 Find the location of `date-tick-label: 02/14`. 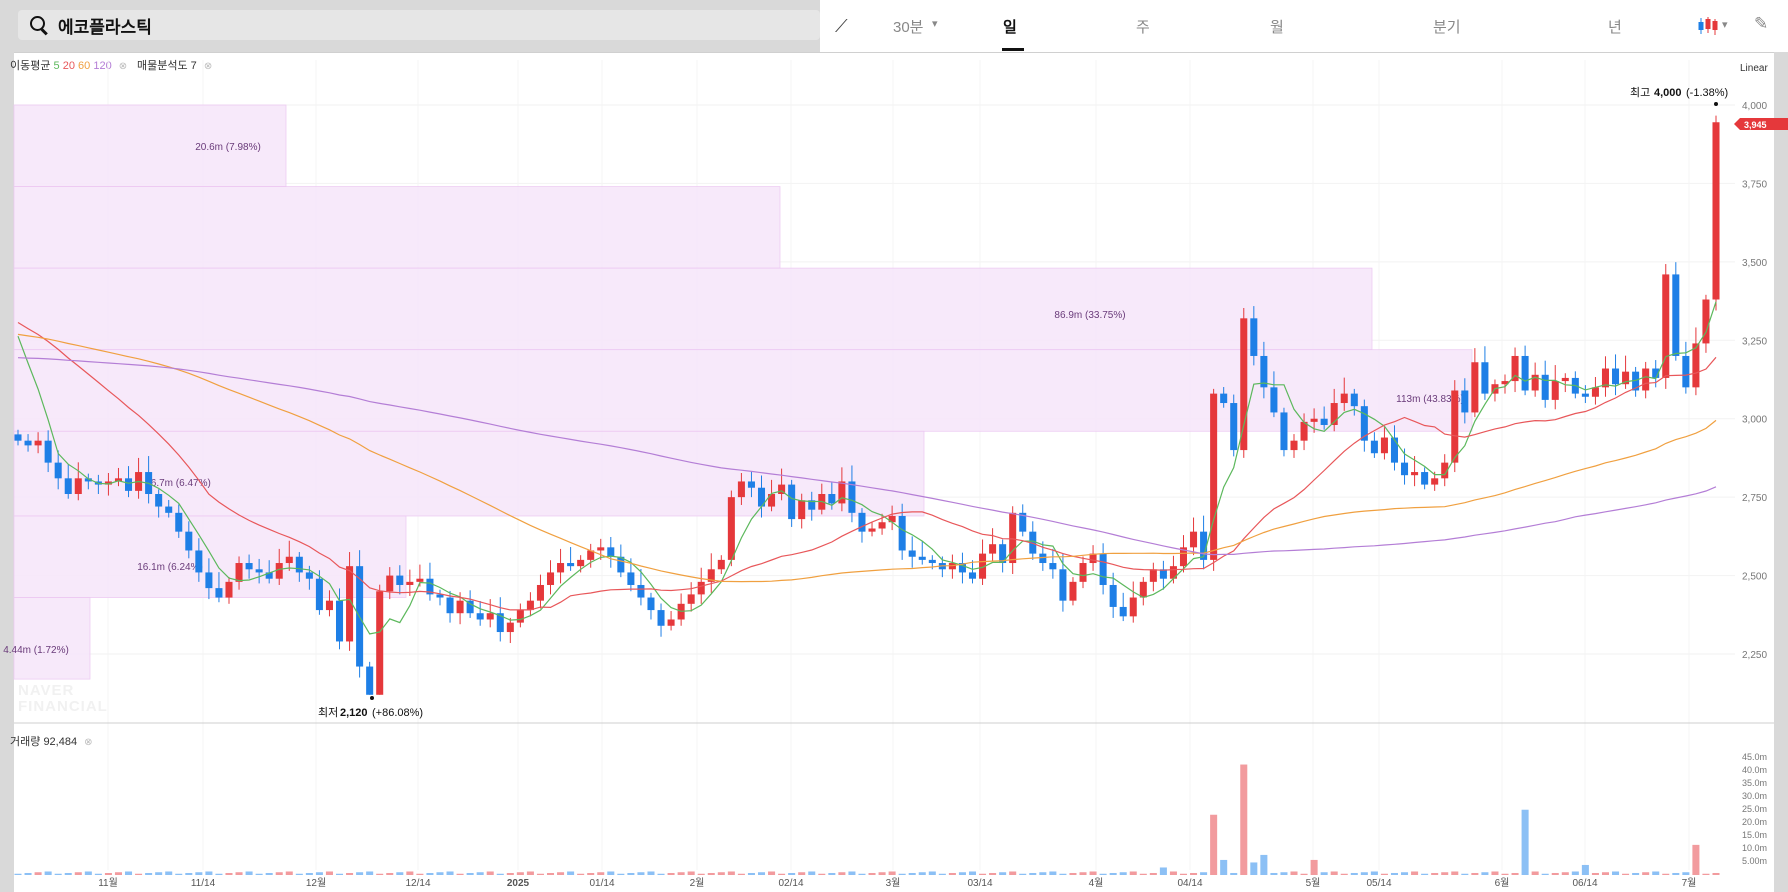

date-tick-label: 02/14 is located at coordinates (790, 883).